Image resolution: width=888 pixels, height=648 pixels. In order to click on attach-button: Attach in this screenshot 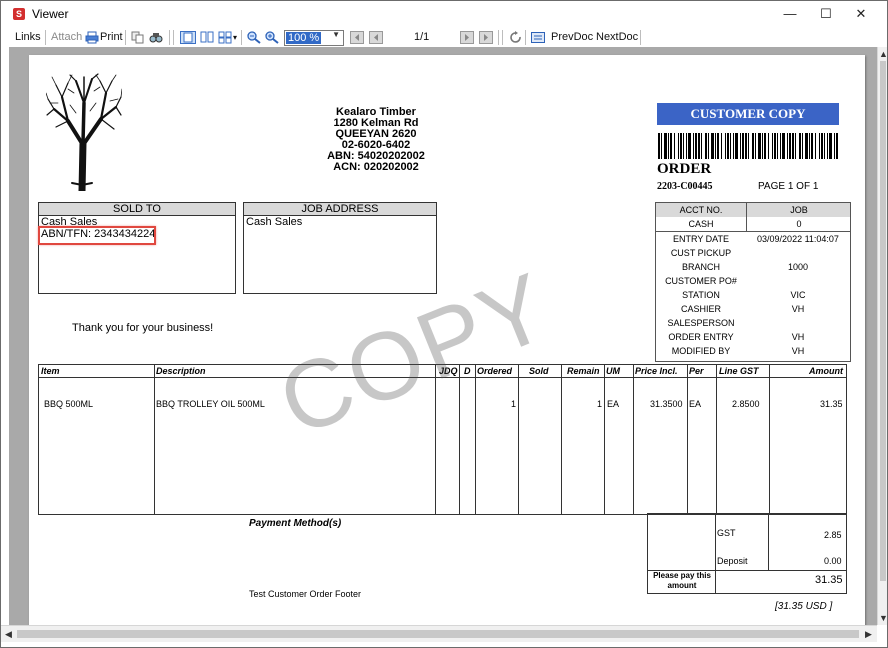, I will do `click(66, 37)`.